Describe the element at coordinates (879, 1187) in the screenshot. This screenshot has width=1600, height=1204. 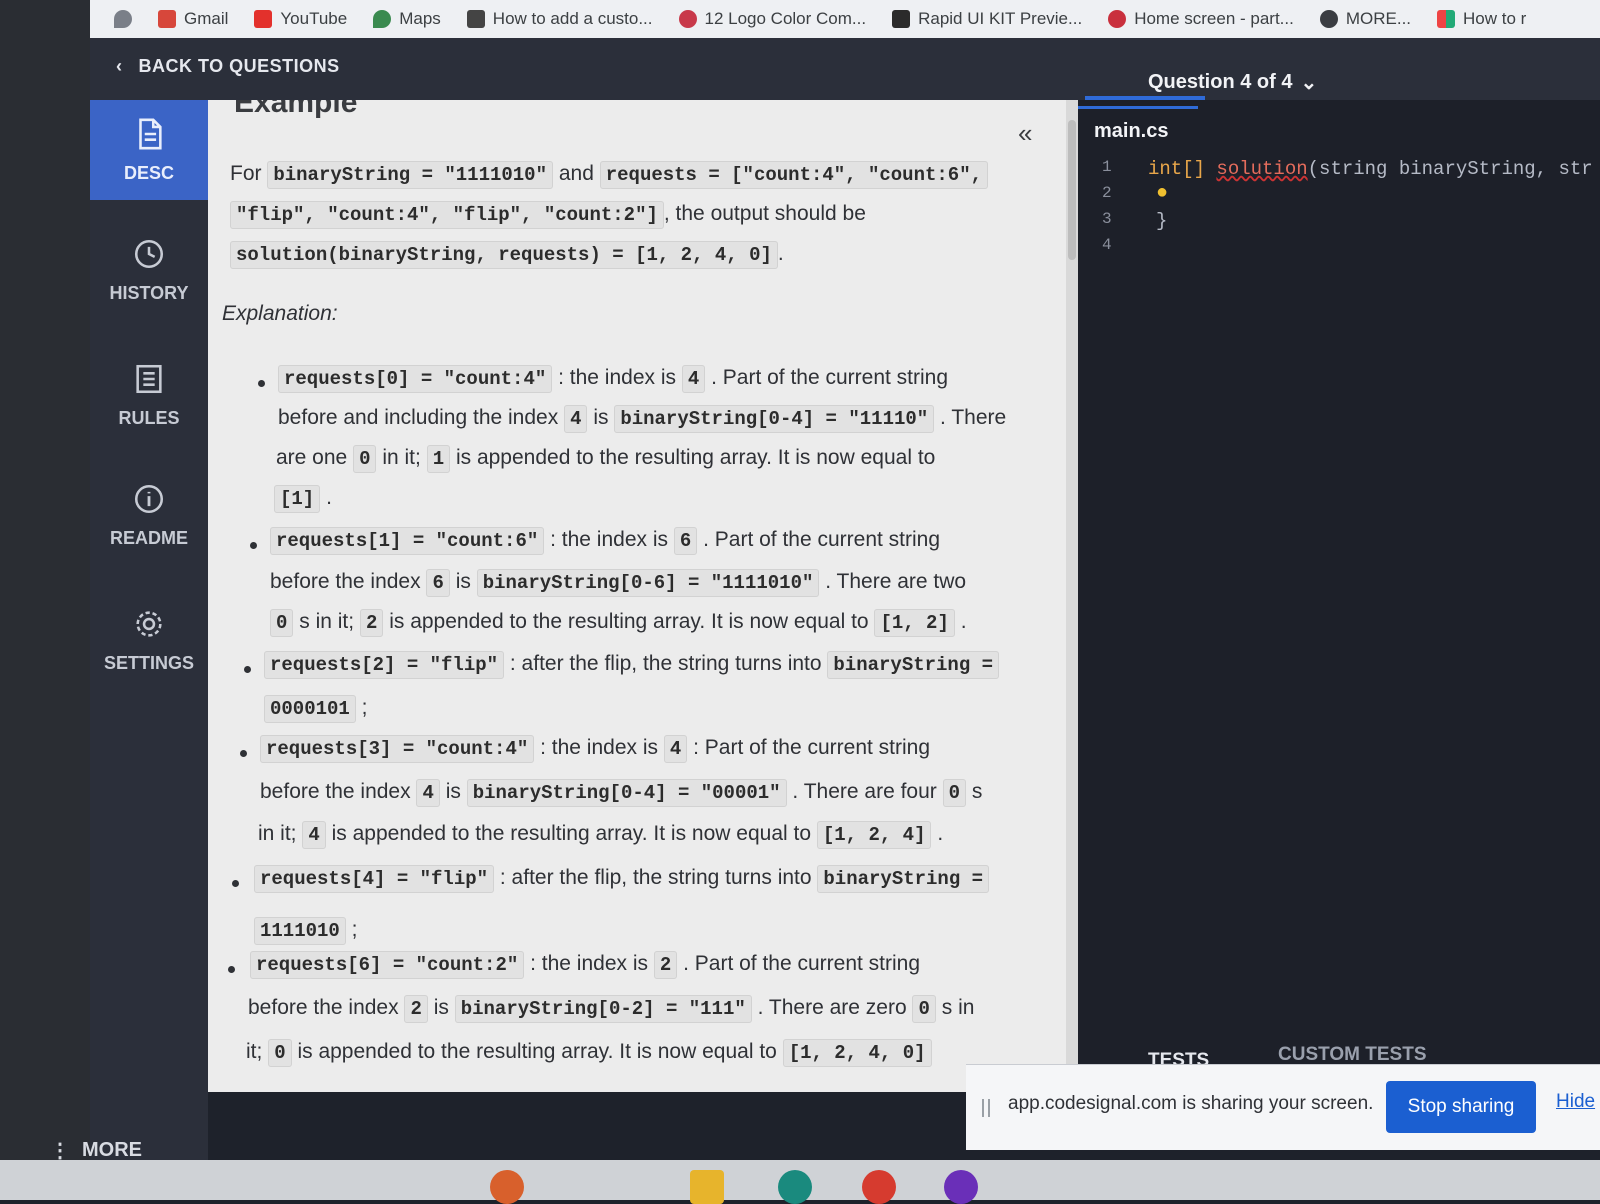
I see `chrome-icon` at that location.